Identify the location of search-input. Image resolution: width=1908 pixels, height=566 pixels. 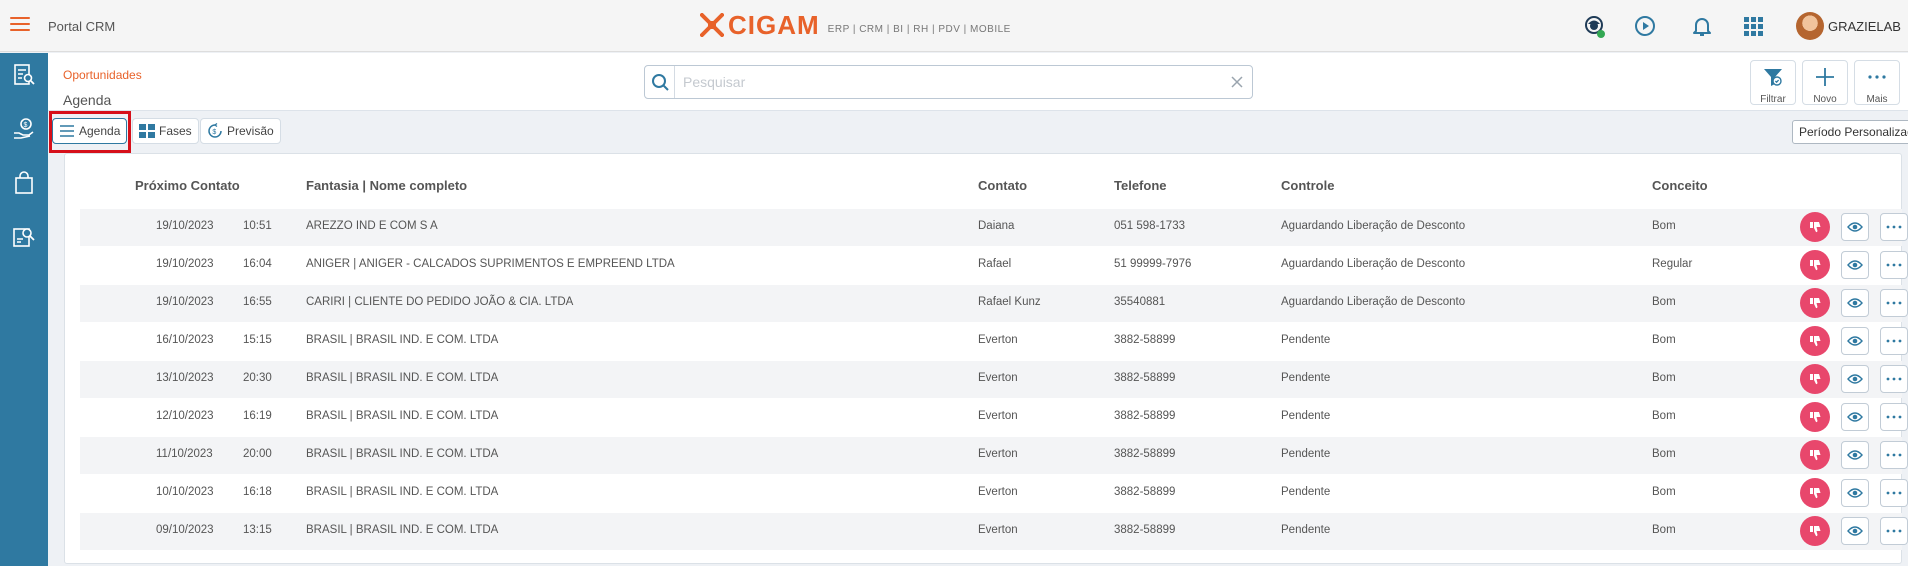
(953, 82).